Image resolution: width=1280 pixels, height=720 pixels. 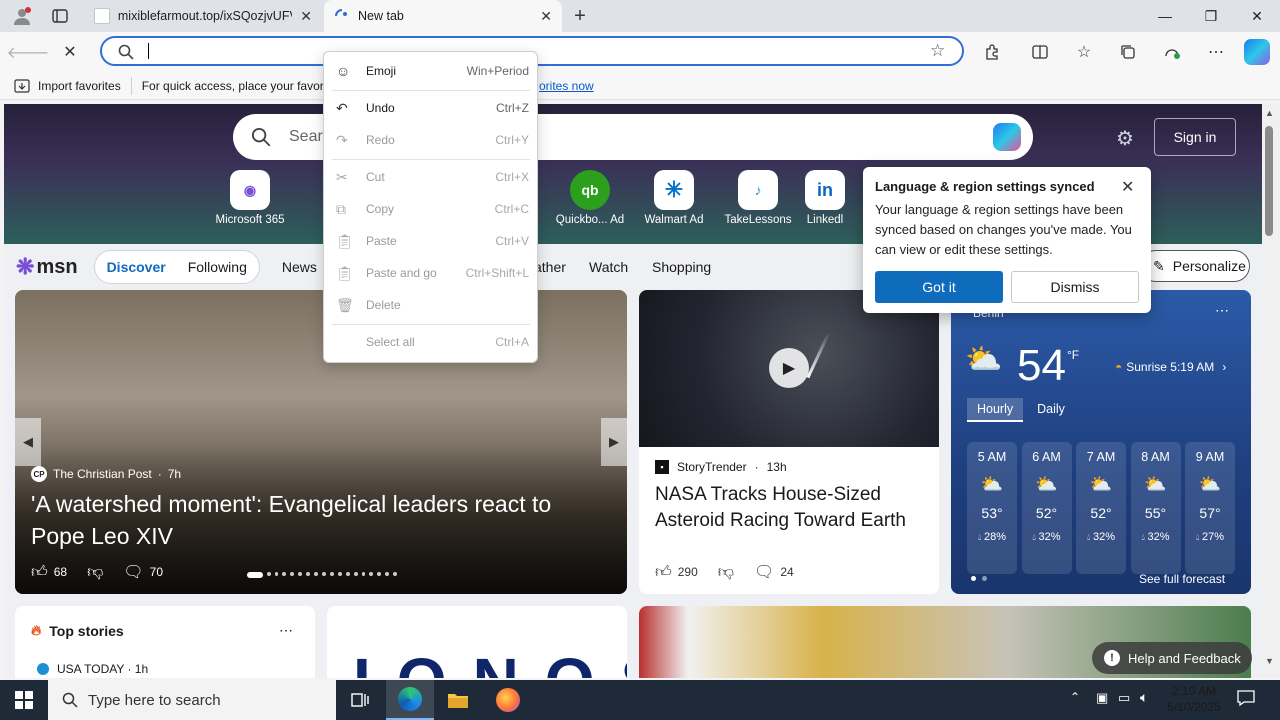 I want to click on hourly-forecast-item: 7 AM ⛅ 52° 💧︎ 32%, so click(x=1101, y=508).